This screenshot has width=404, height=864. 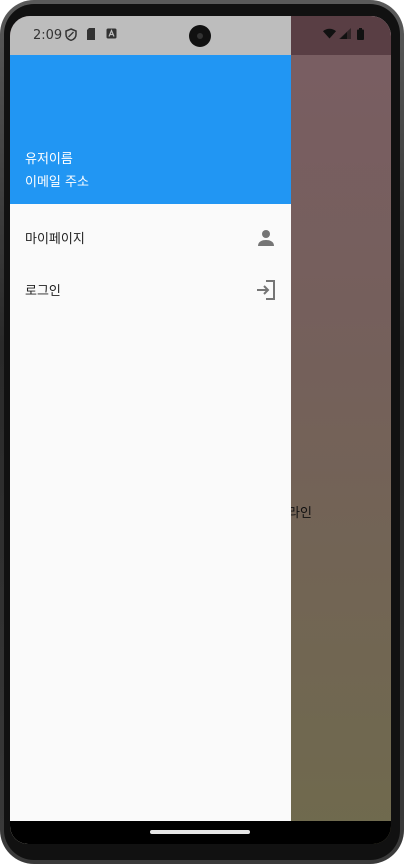 I want to click on drawer-header: 유저이름 이메일 주소, so click(x=150, y=129).